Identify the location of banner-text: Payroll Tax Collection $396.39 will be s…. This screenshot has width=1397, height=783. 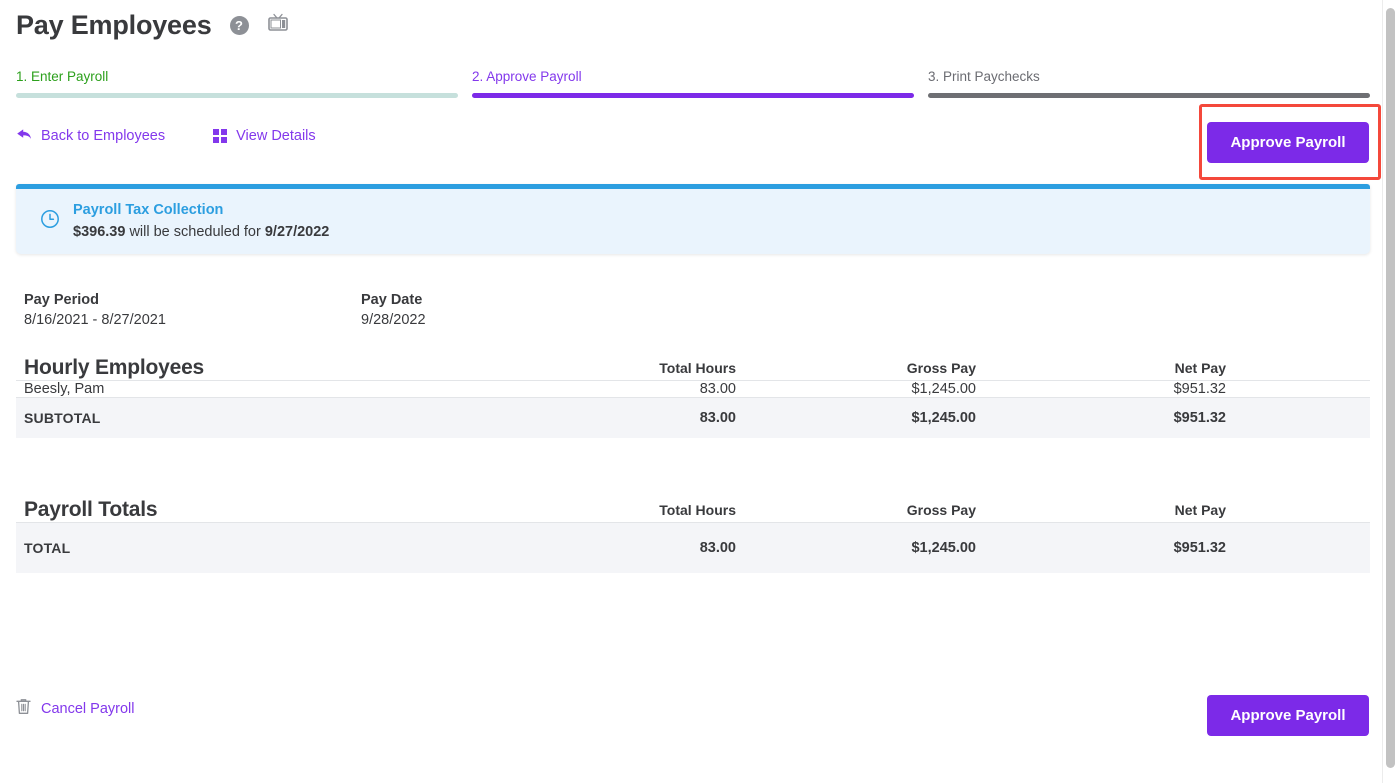
(201, 221).